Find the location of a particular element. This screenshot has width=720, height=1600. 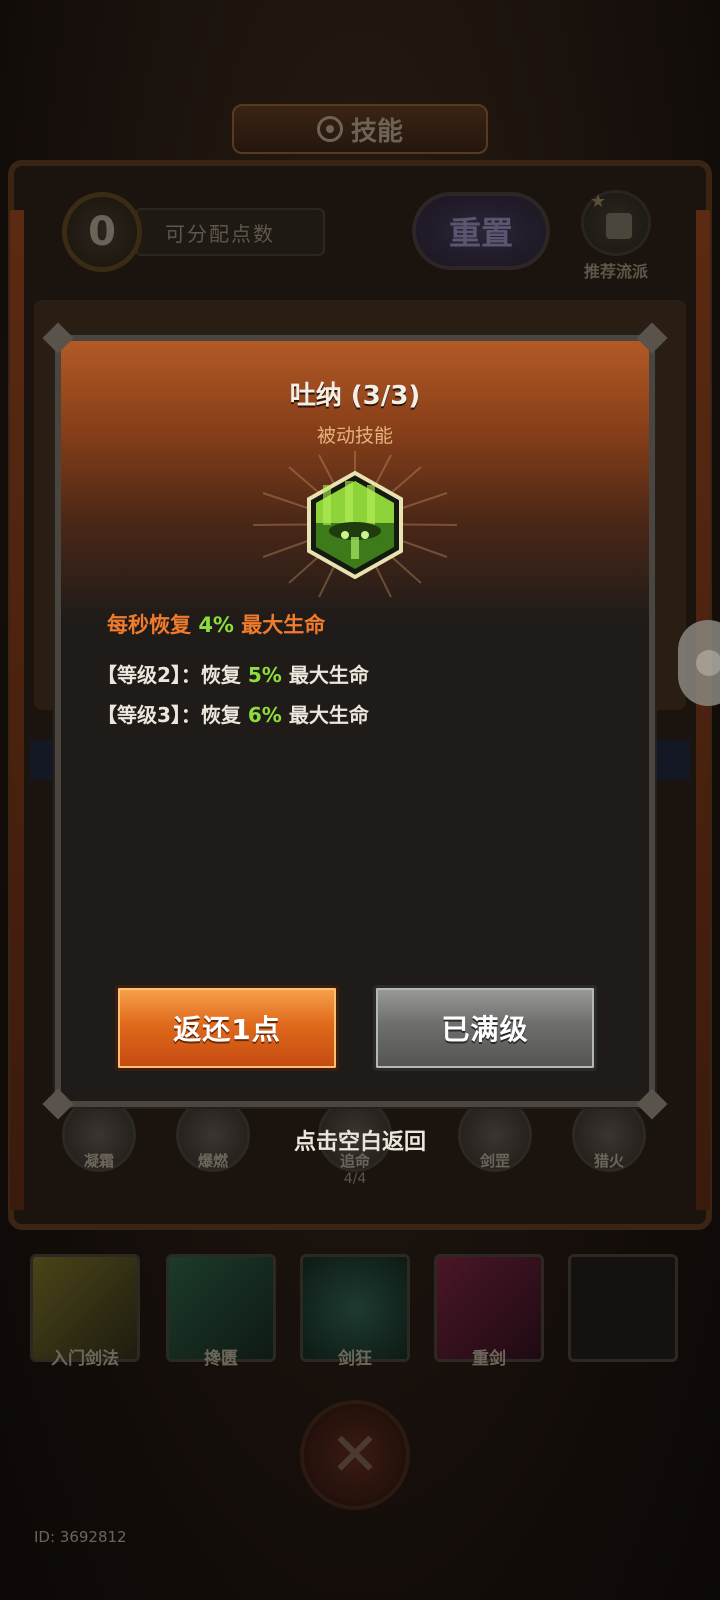

screen-title: 技能 is located at coordinates (376, 131).